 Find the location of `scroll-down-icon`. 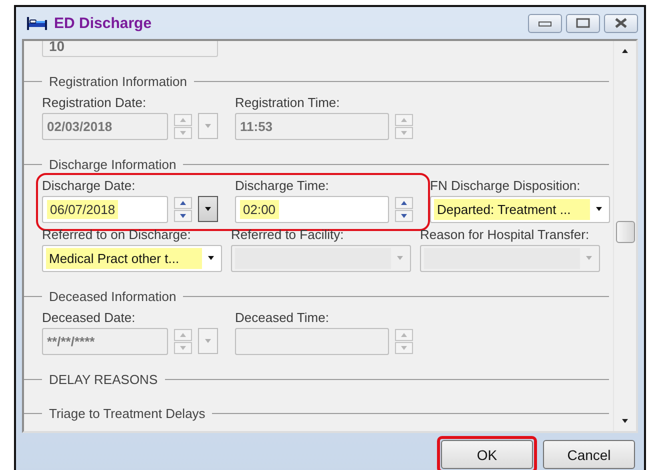

scroll-down-icon is located at coordinates (625, 421).